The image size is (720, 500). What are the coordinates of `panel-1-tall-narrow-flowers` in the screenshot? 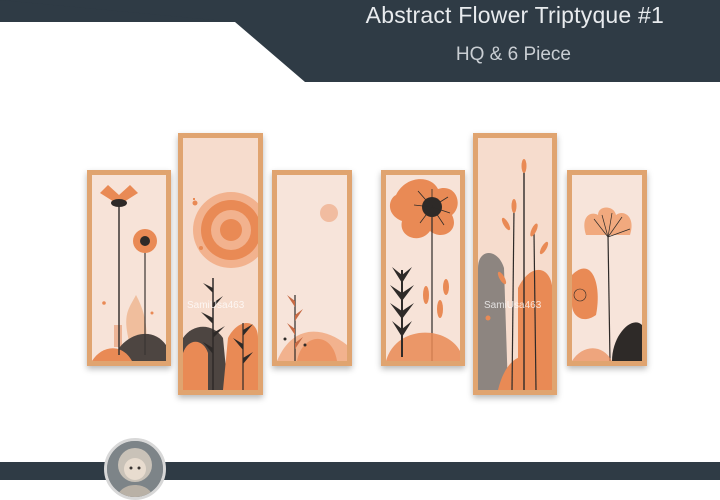 It's located at (129, 268).